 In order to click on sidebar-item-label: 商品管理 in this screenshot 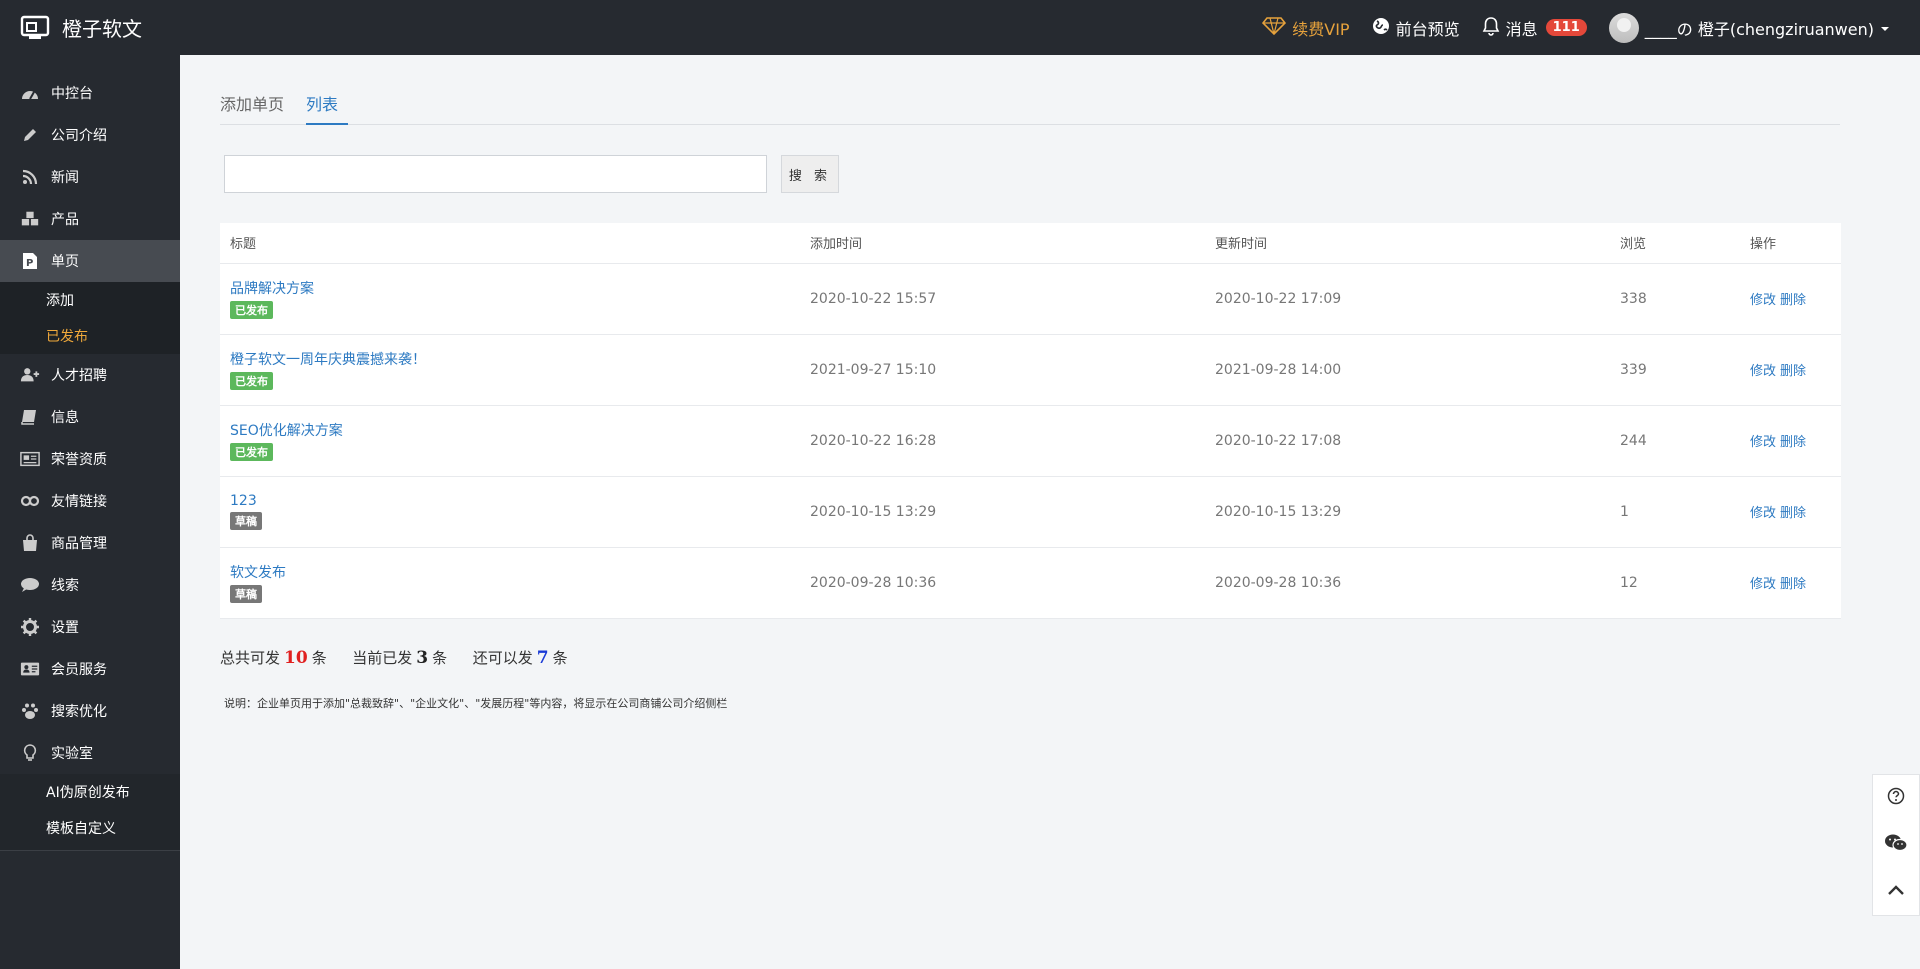, I will do `click(79, 544)`.